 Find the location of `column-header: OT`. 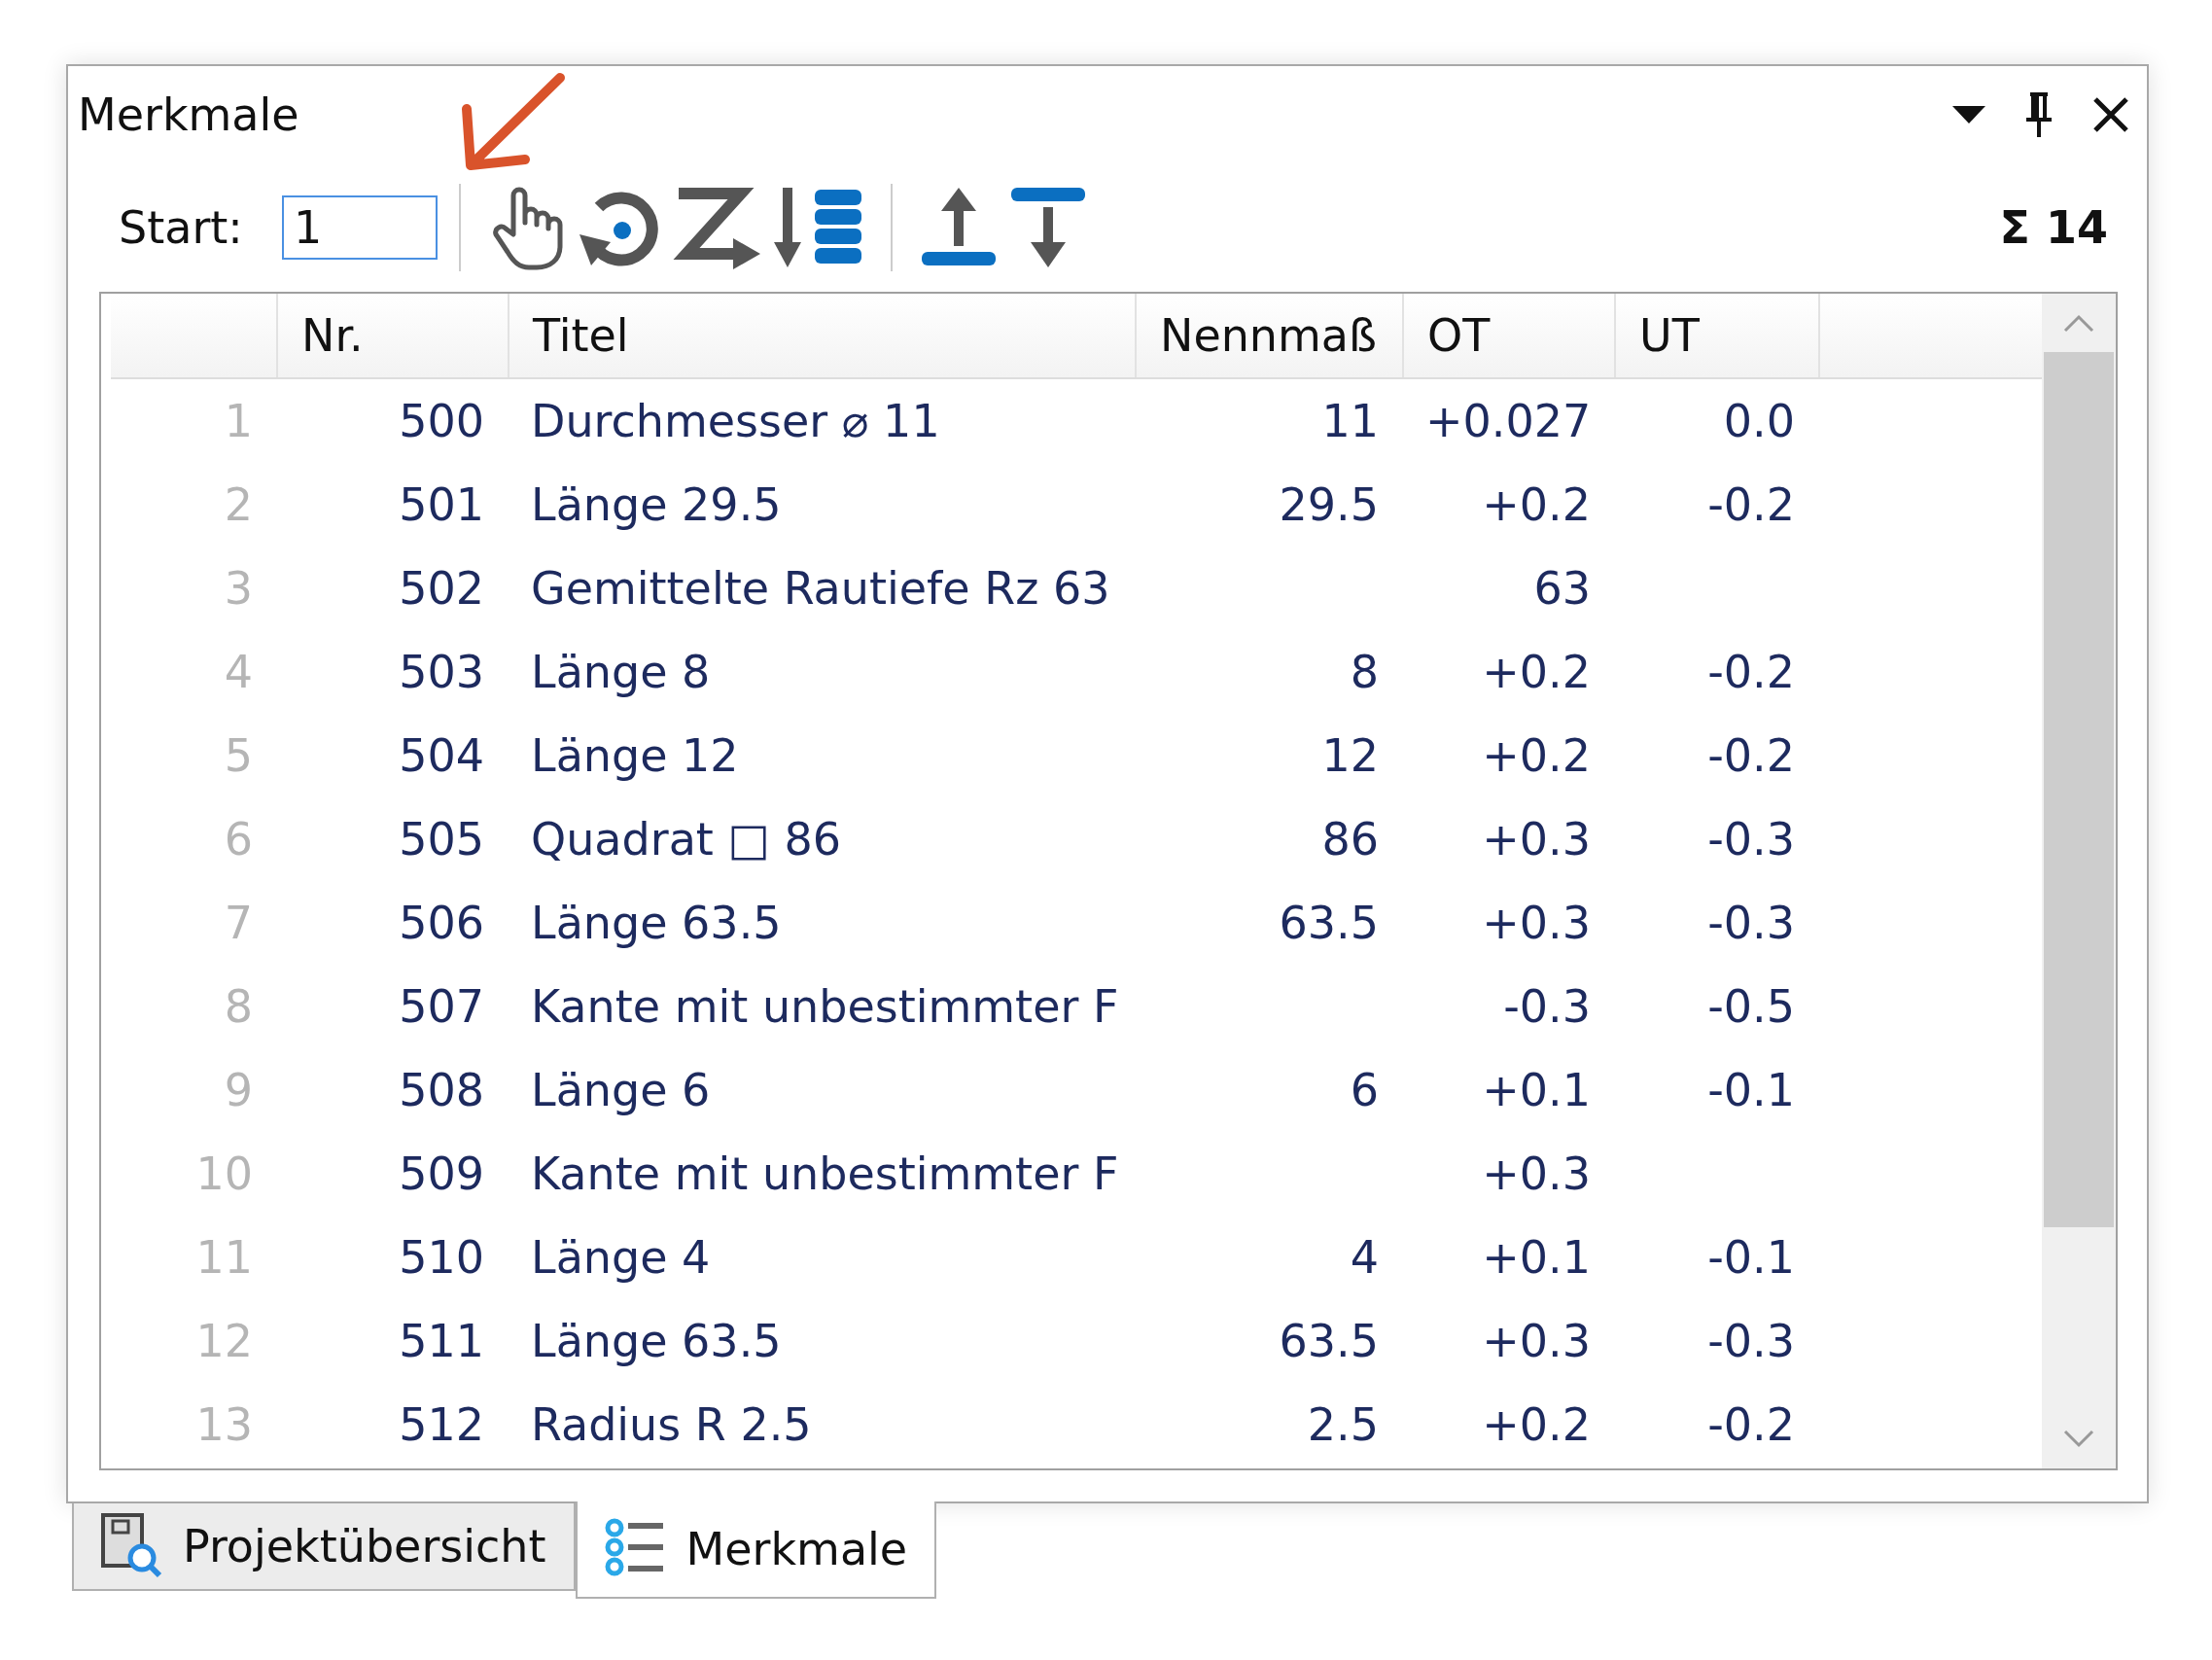

column-header: OT is located at coordinates (1508, 335).